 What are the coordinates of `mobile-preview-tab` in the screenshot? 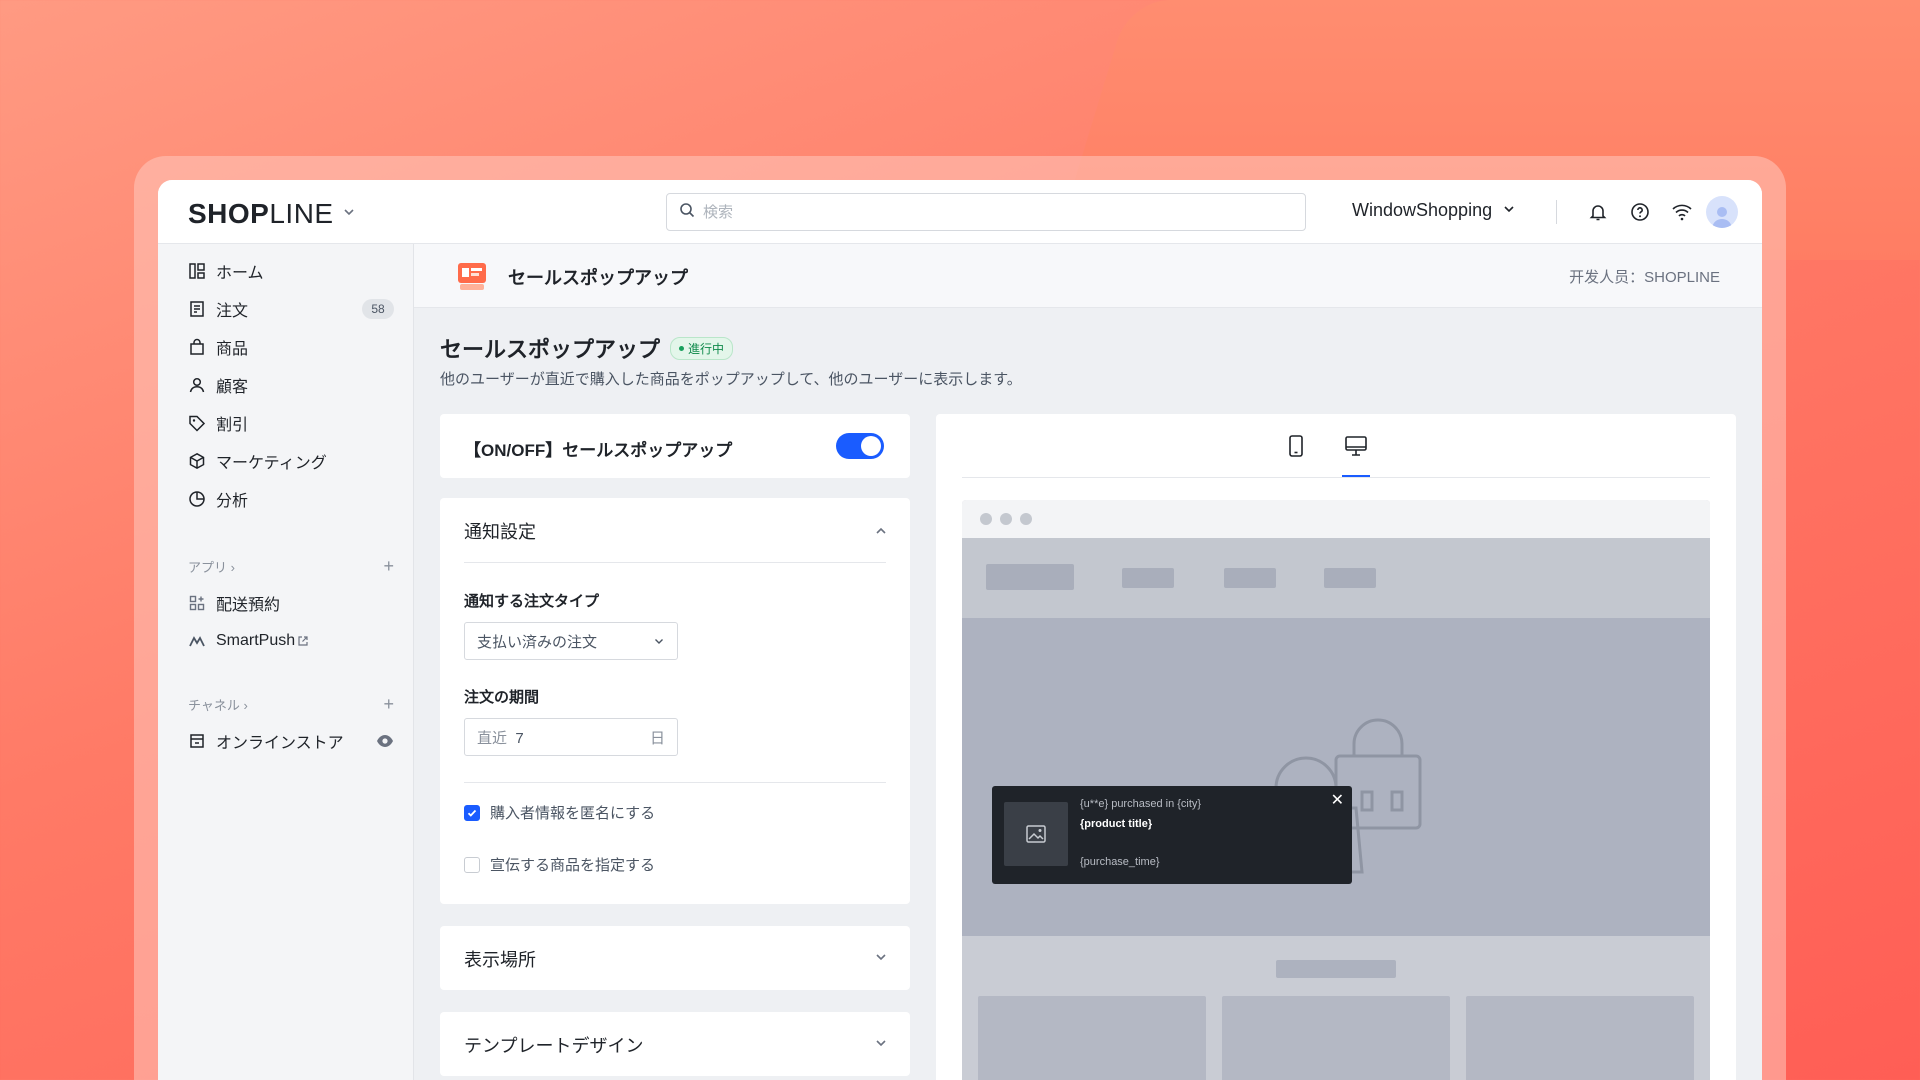 It's located at (1296, 446).